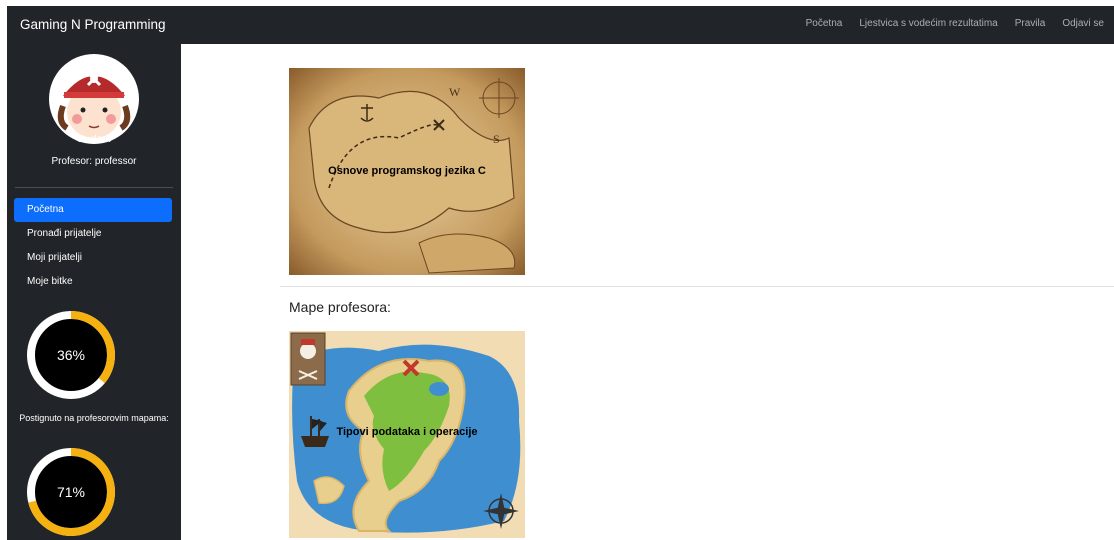 This screenshot has width=1114, height=540. I want to click on progress-ring-own: 36%, so click(71, 355).